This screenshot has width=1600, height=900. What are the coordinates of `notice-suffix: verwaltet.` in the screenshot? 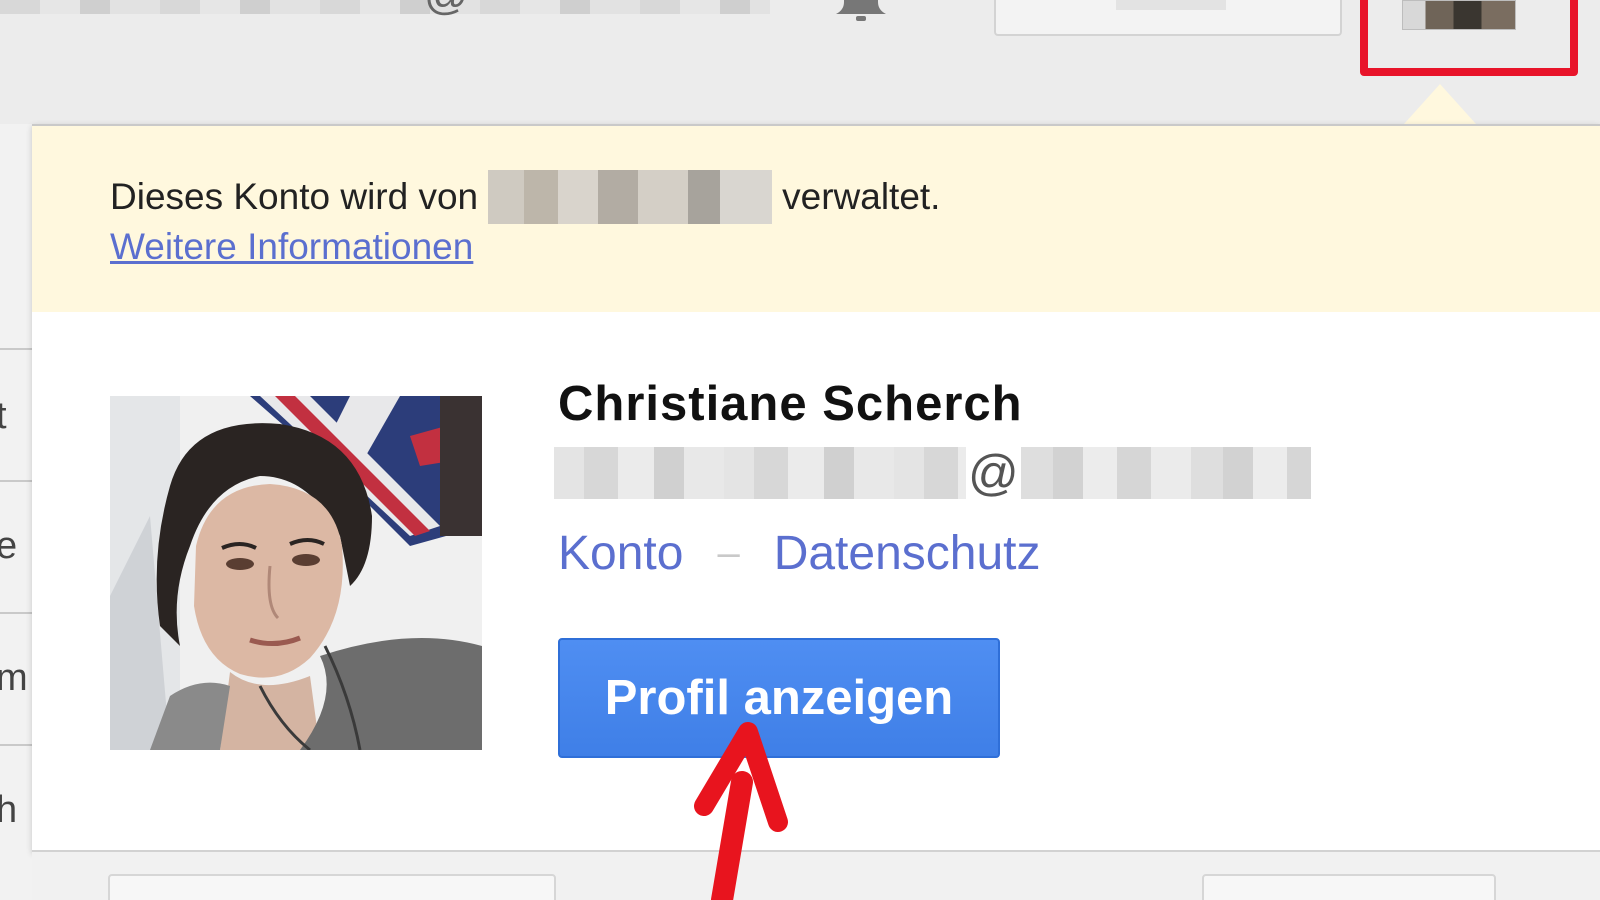 It's located at (861, 196).